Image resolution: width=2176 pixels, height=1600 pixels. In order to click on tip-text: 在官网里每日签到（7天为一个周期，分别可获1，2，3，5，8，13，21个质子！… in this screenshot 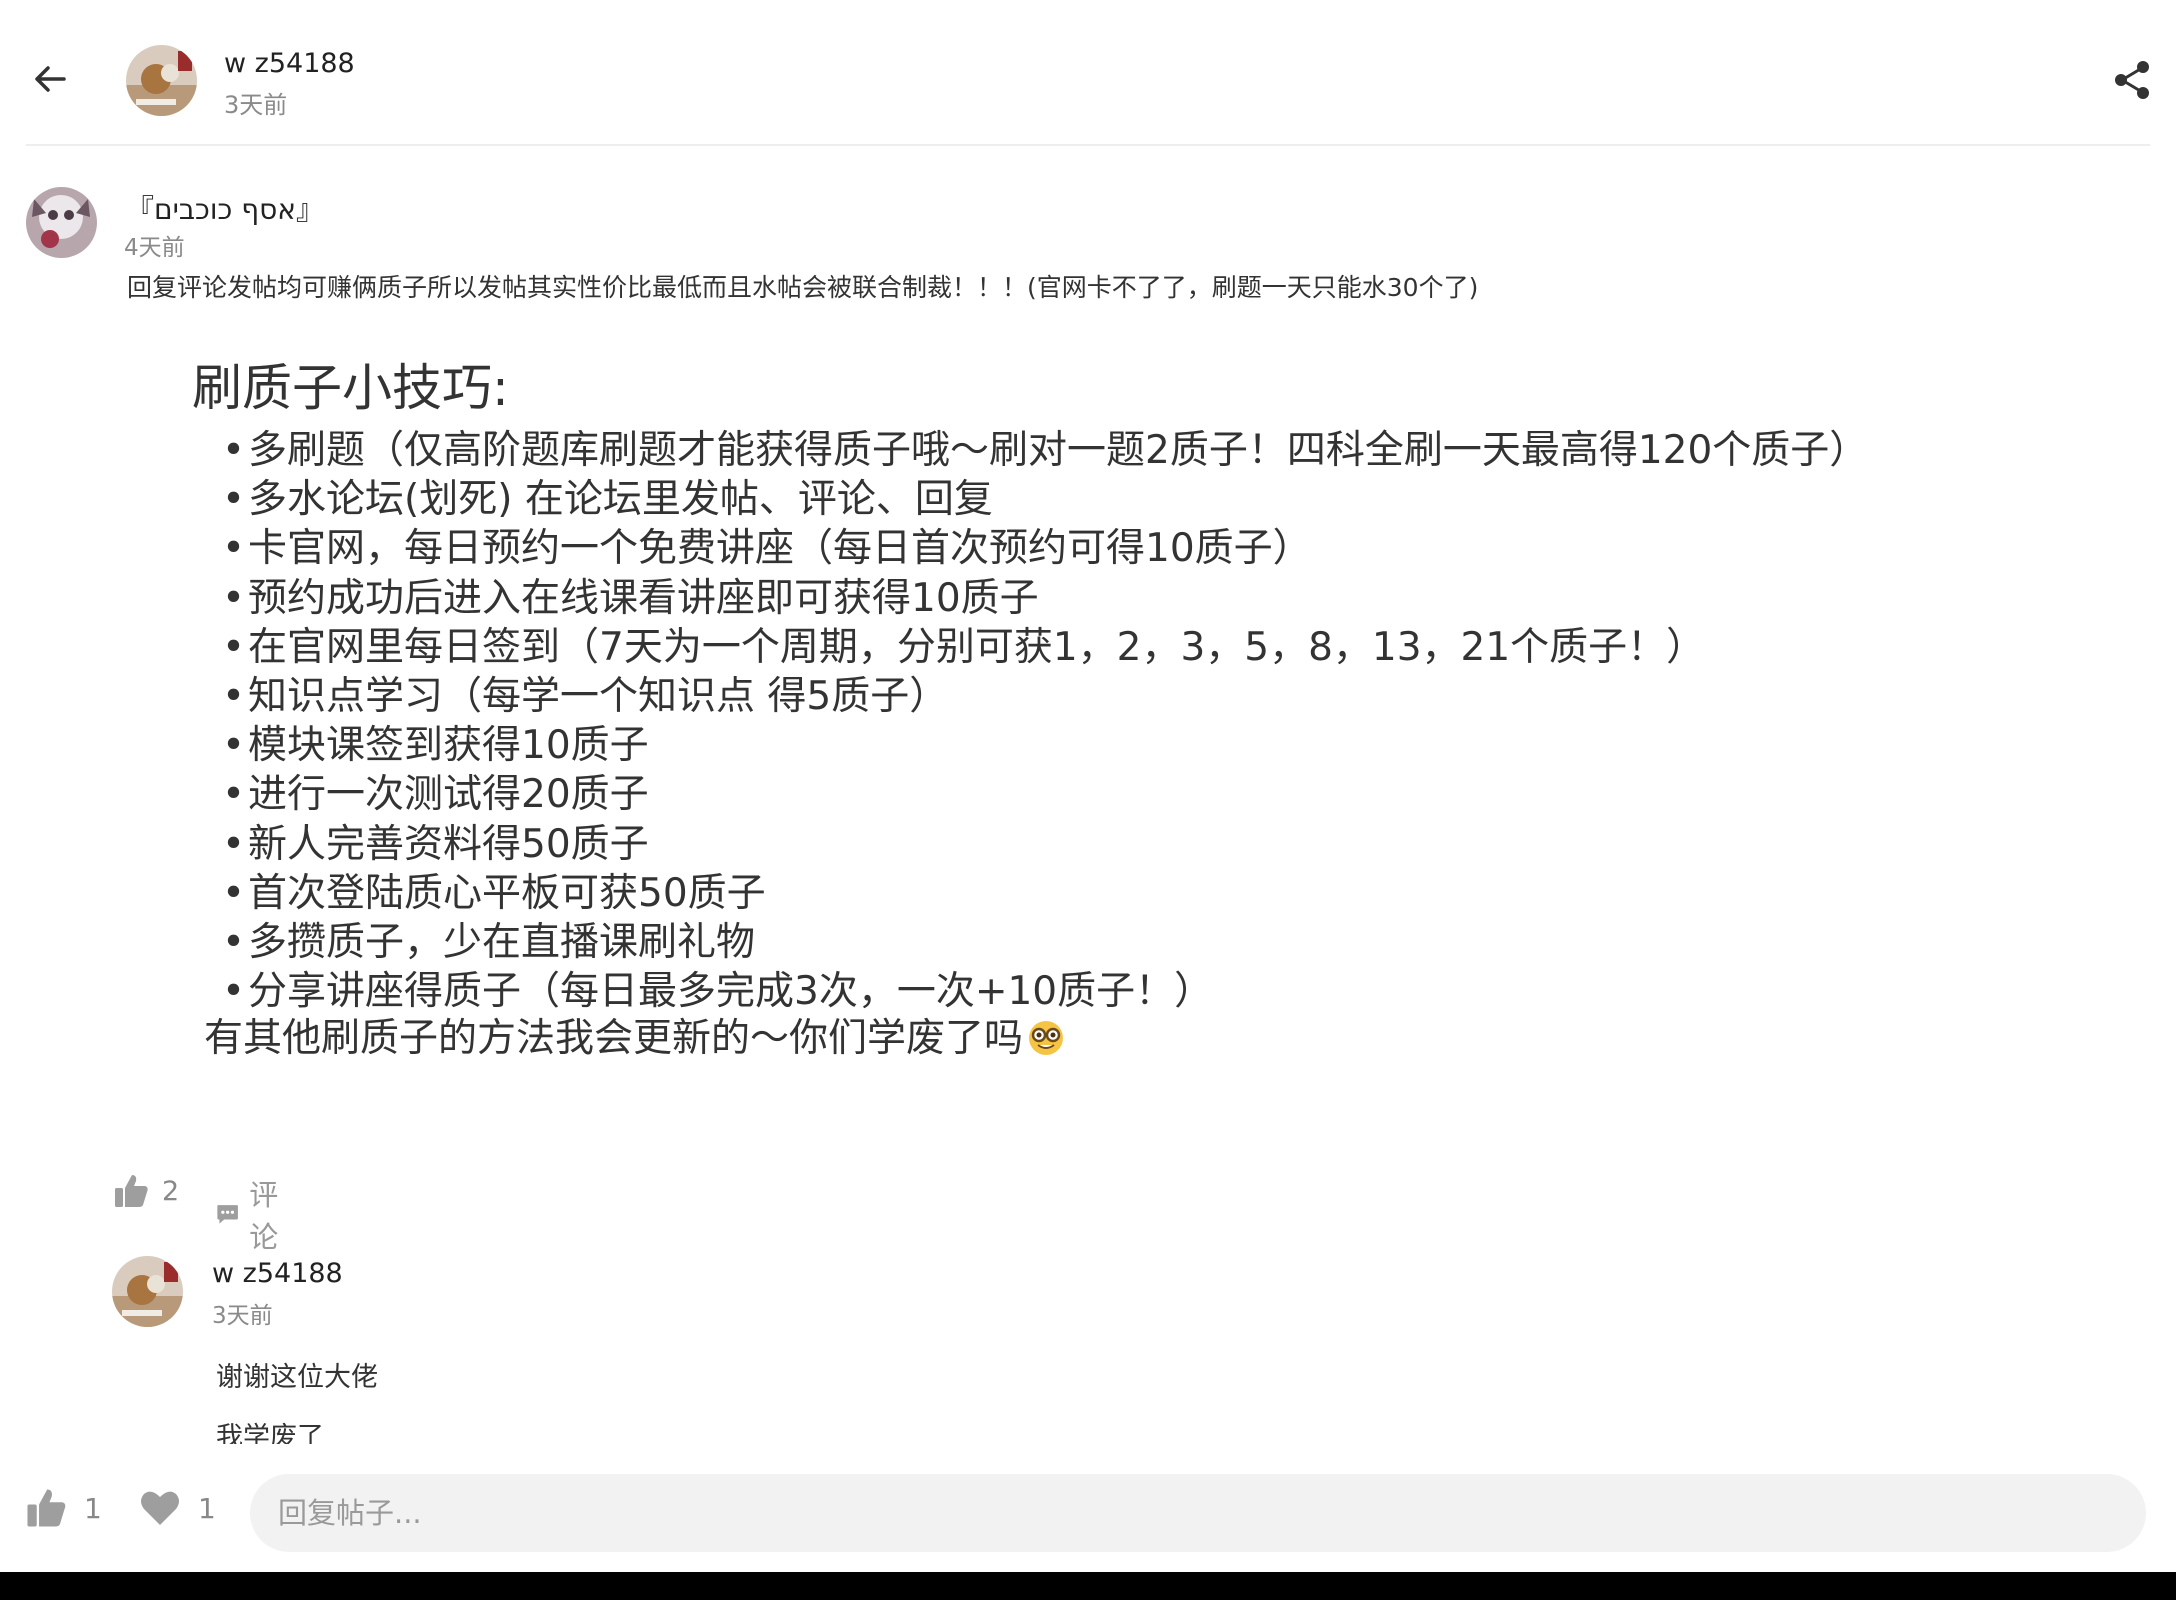, I will do `click(977, 647)`.